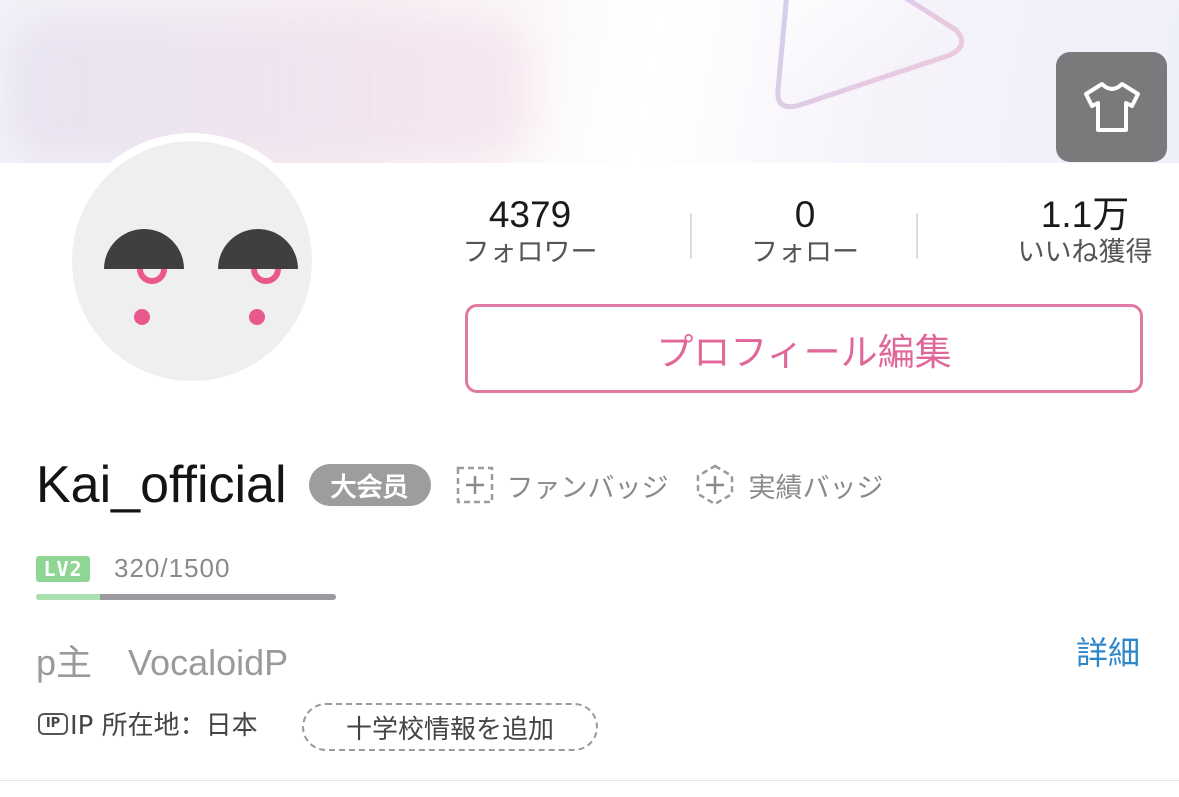  Describe the element at coordinates (161, 485) in the screenshot. I see `username: Kai_official` at that location.